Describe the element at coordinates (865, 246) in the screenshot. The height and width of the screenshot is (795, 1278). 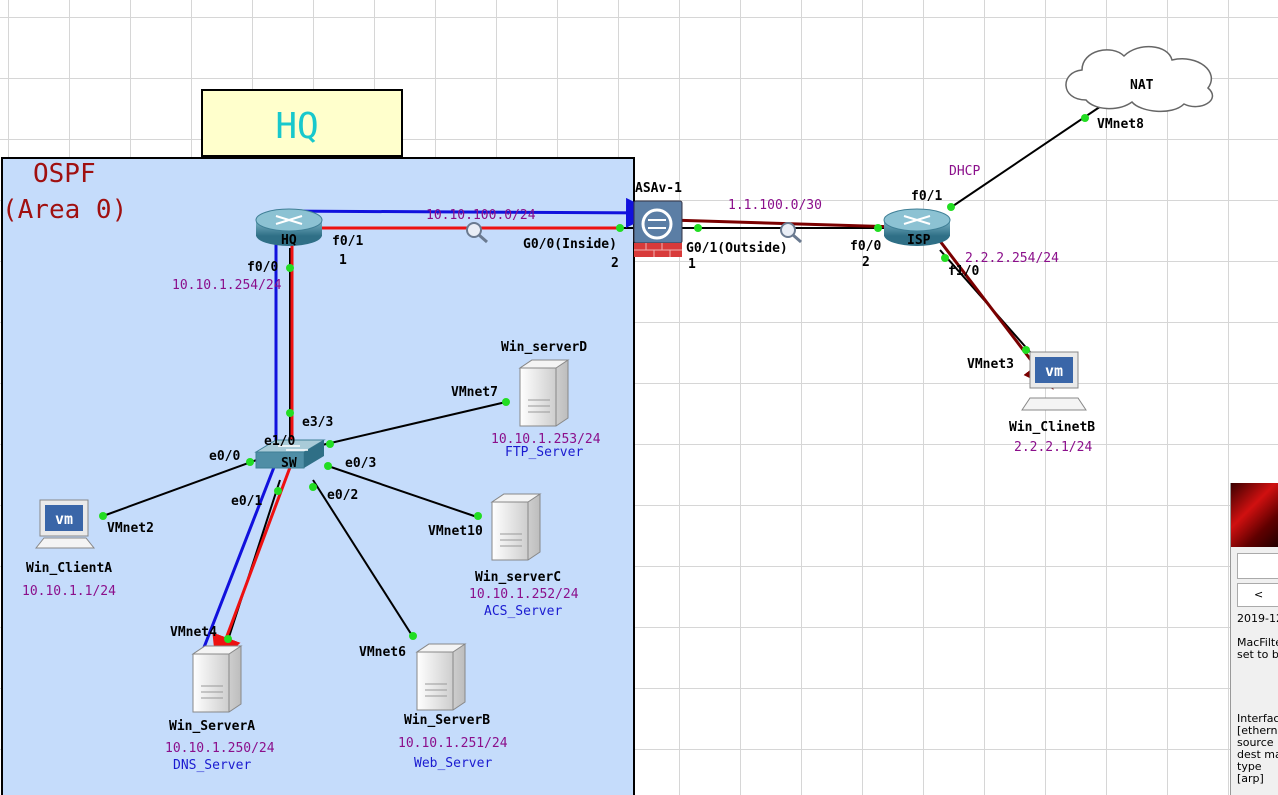
I see `iface-isp-f00: f0/0` at that location.